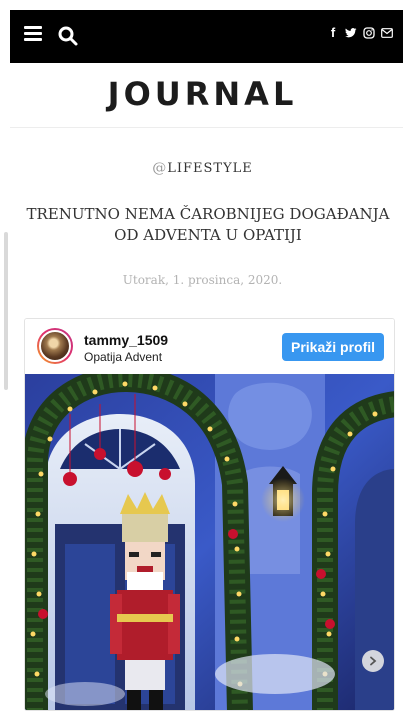 The height and width of the screenshot is (711, 405). I want to click on chevron-right-icon, so click(373, 661).